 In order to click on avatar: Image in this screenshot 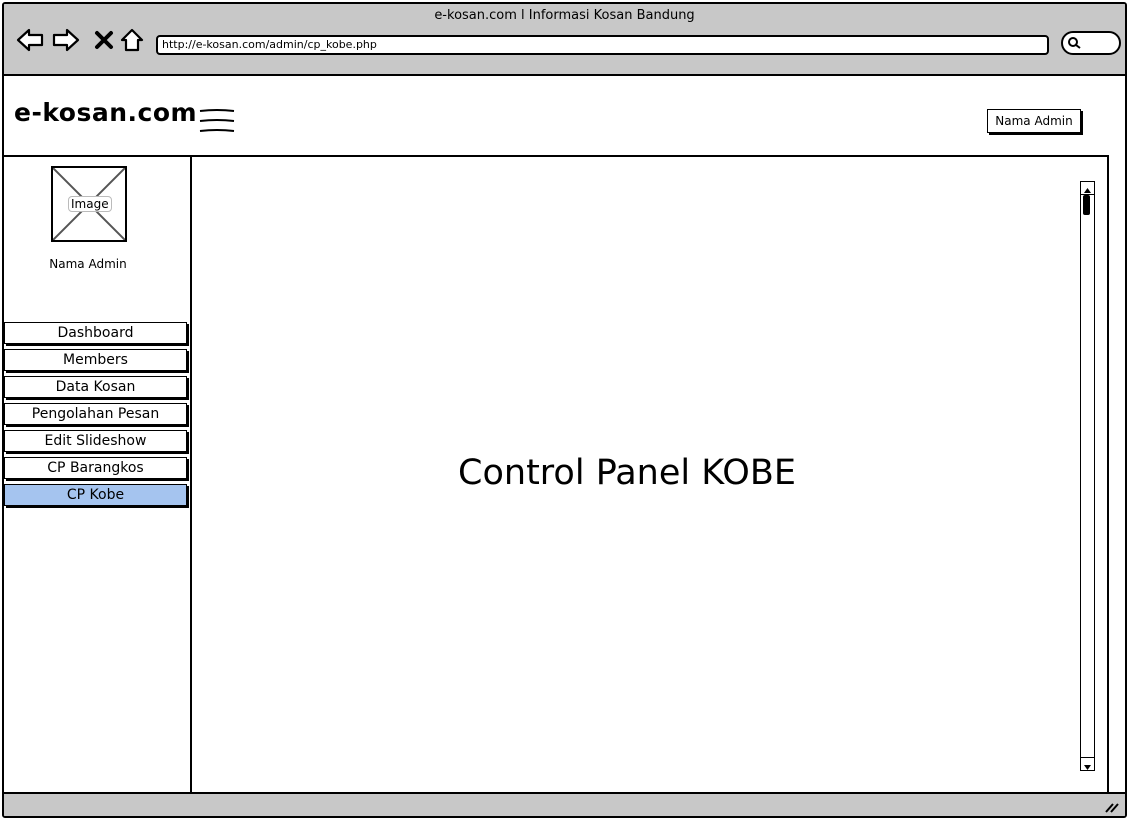, I will do `click(89, 204)`.